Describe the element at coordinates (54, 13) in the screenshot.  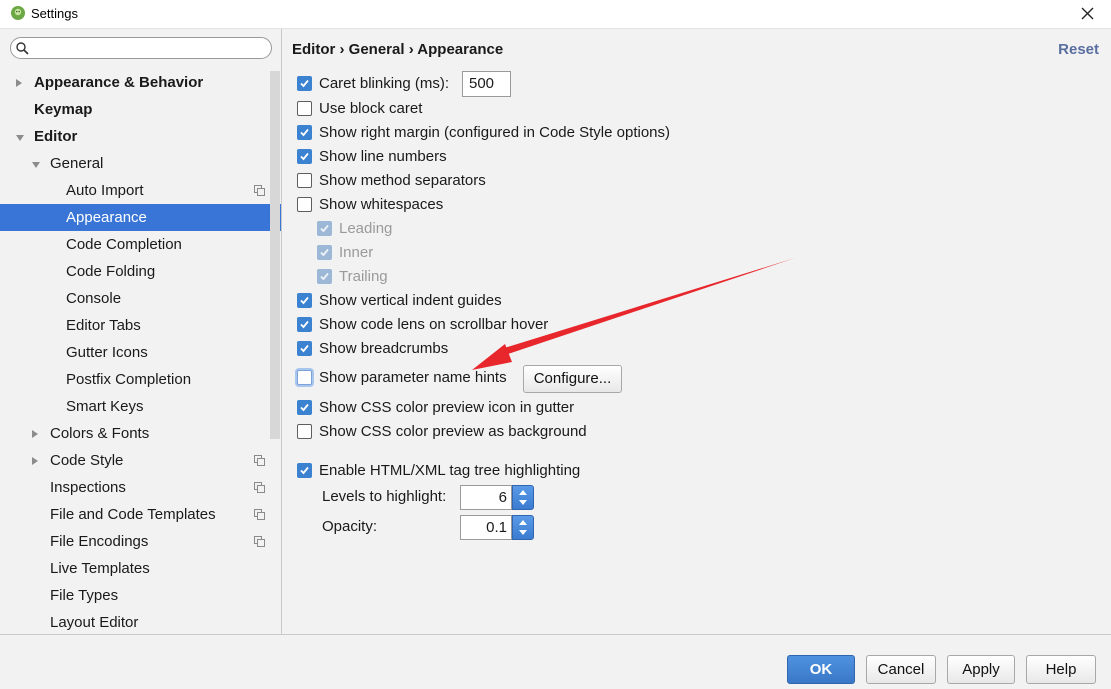
I see `window-title: Settings` at that location.